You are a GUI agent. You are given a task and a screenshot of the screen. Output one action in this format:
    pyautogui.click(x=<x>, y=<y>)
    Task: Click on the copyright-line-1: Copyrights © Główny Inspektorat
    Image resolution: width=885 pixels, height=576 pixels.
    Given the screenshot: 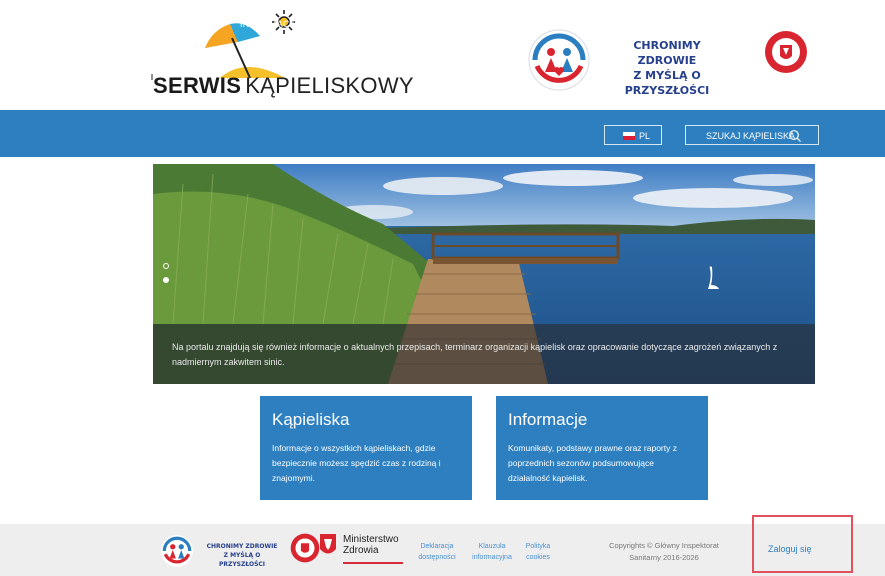 What is the action you would take?
    pyautogui.click(x=664, y=545)
    